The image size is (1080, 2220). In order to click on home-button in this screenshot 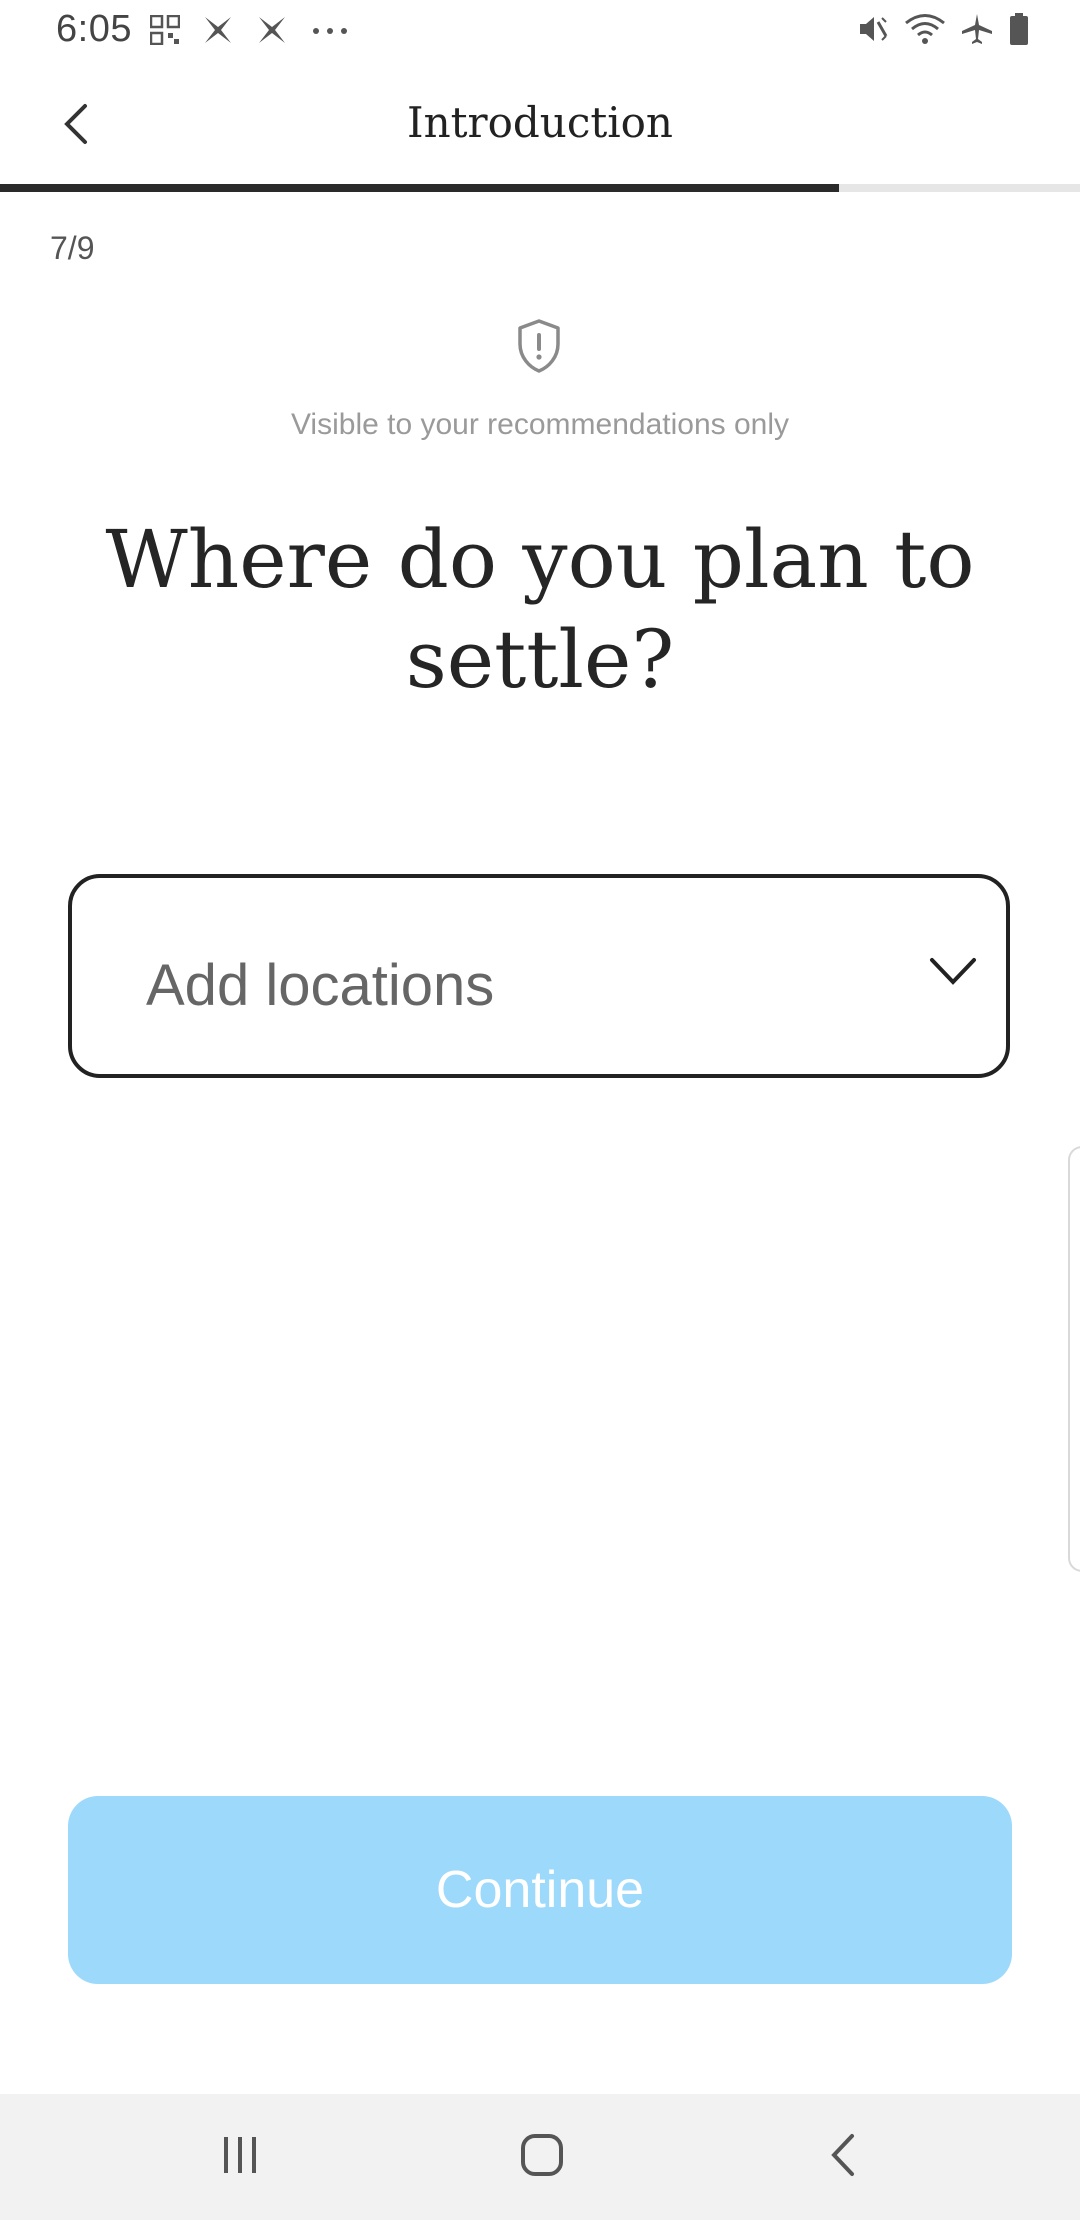, I will do `click(542, 2157)`.